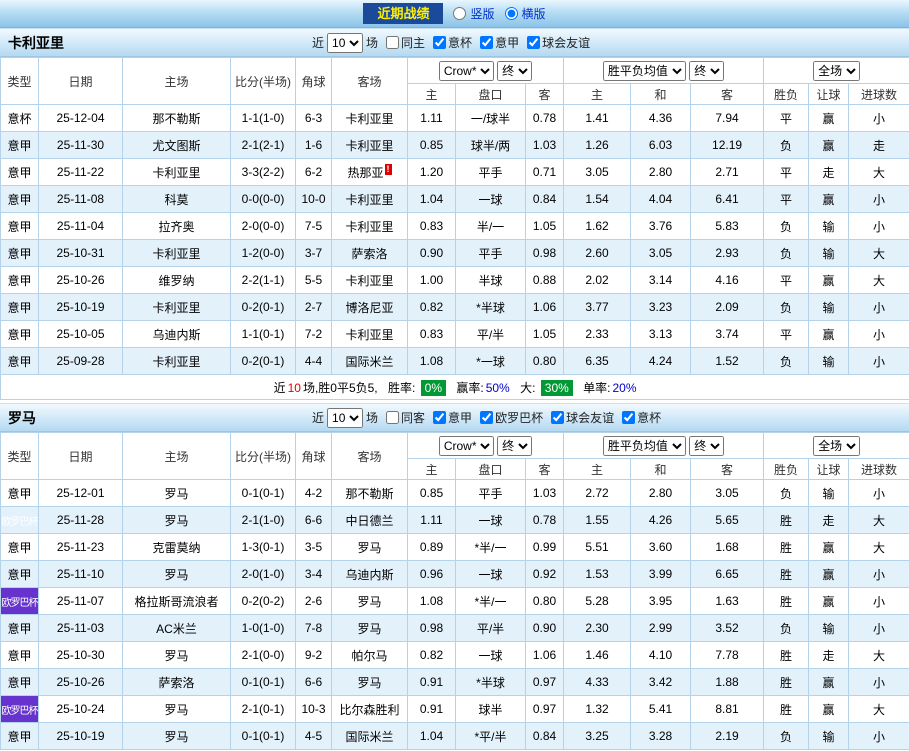 This screenshot has height=751, width=909. I want to click on corner-score: 3-5, so click(313, 547).